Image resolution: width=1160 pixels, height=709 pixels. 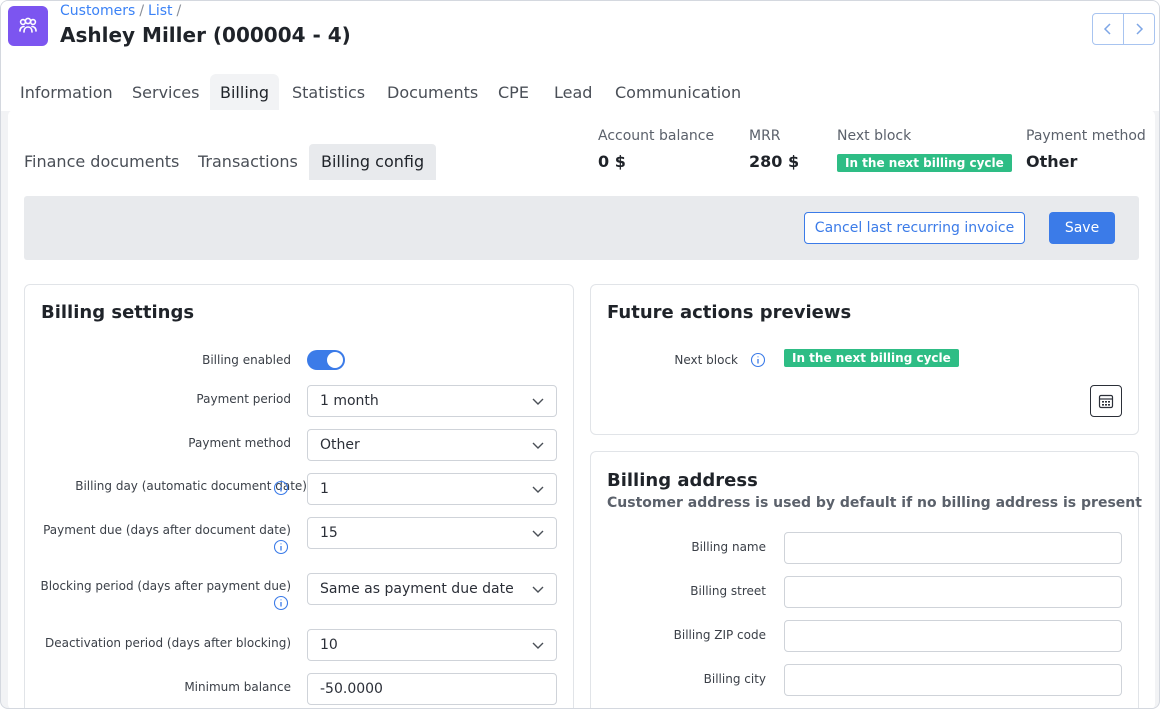 I want to click on breadcrumb-list: List, so click(x=160, y=11).